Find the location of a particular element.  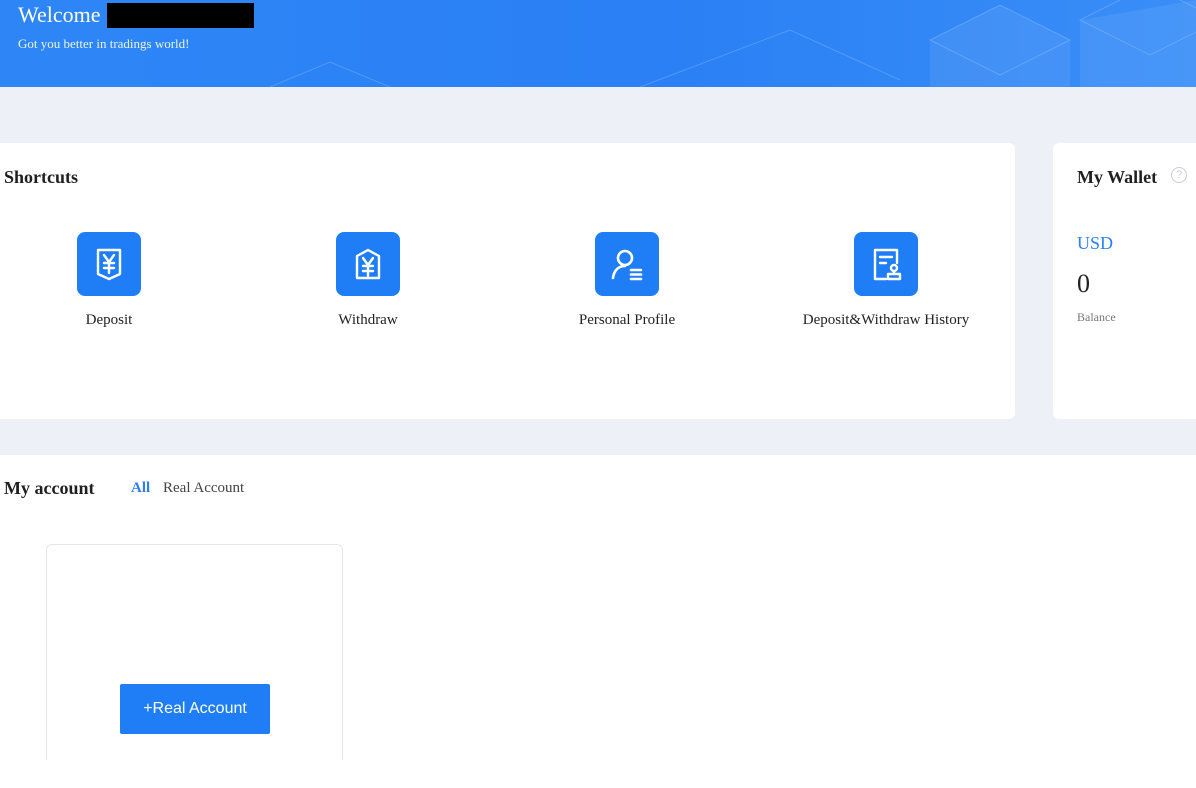

shortcut-label: Deposit&Withdraw History is located at coordinates (886, 320).